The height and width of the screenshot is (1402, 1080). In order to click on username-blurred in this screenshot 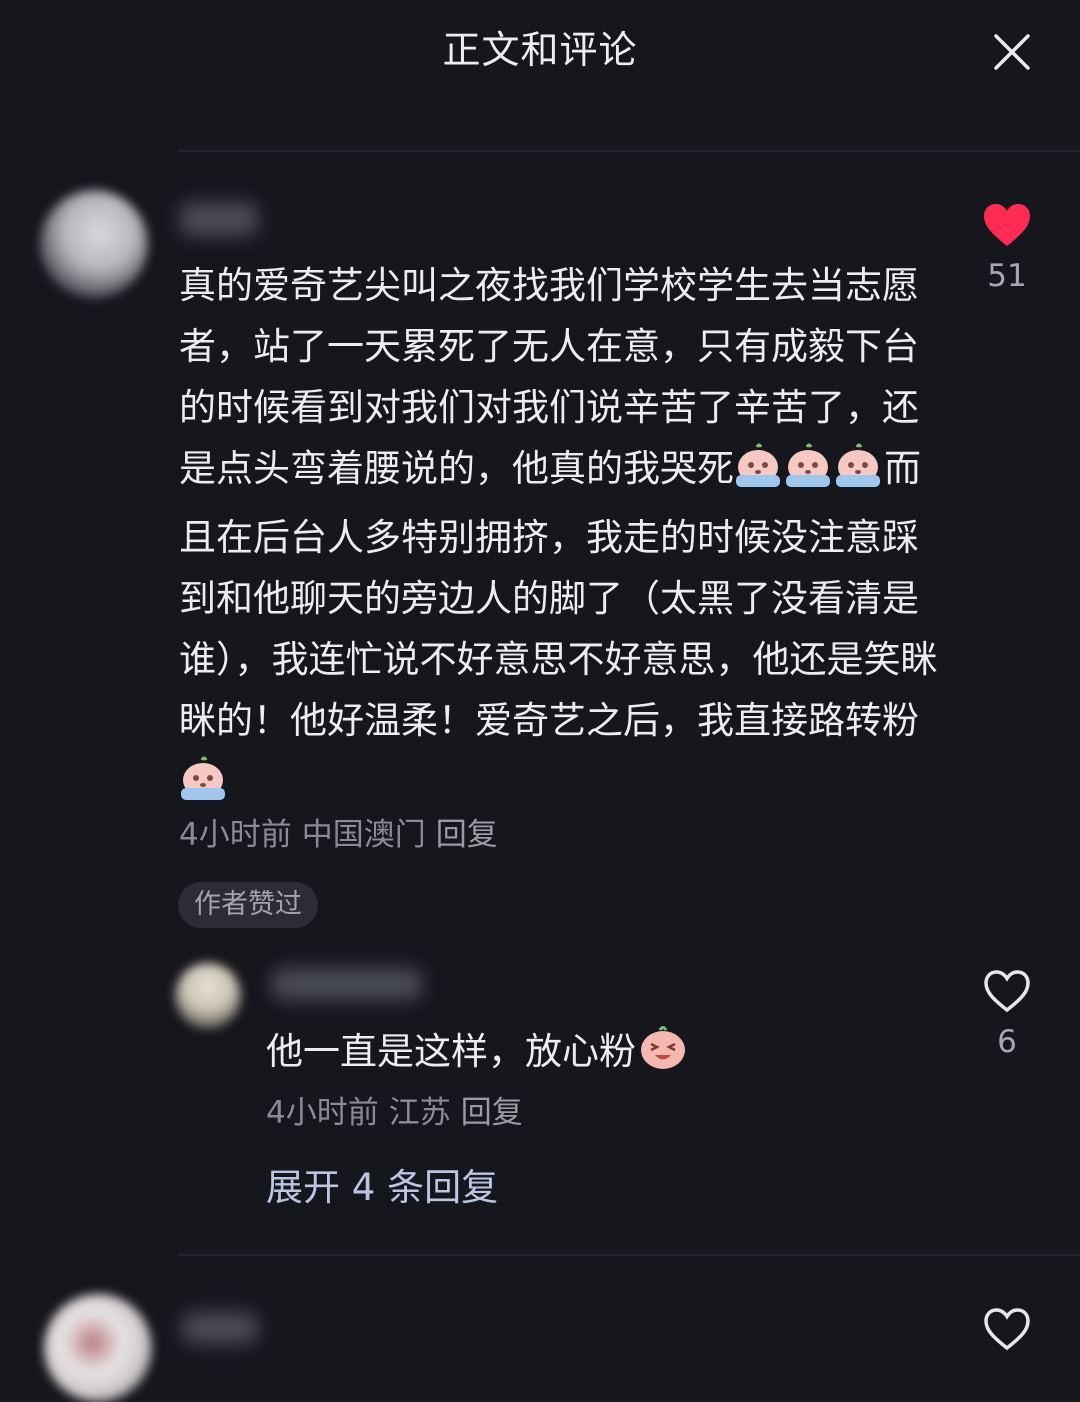, I will do `click(219, 219)`.